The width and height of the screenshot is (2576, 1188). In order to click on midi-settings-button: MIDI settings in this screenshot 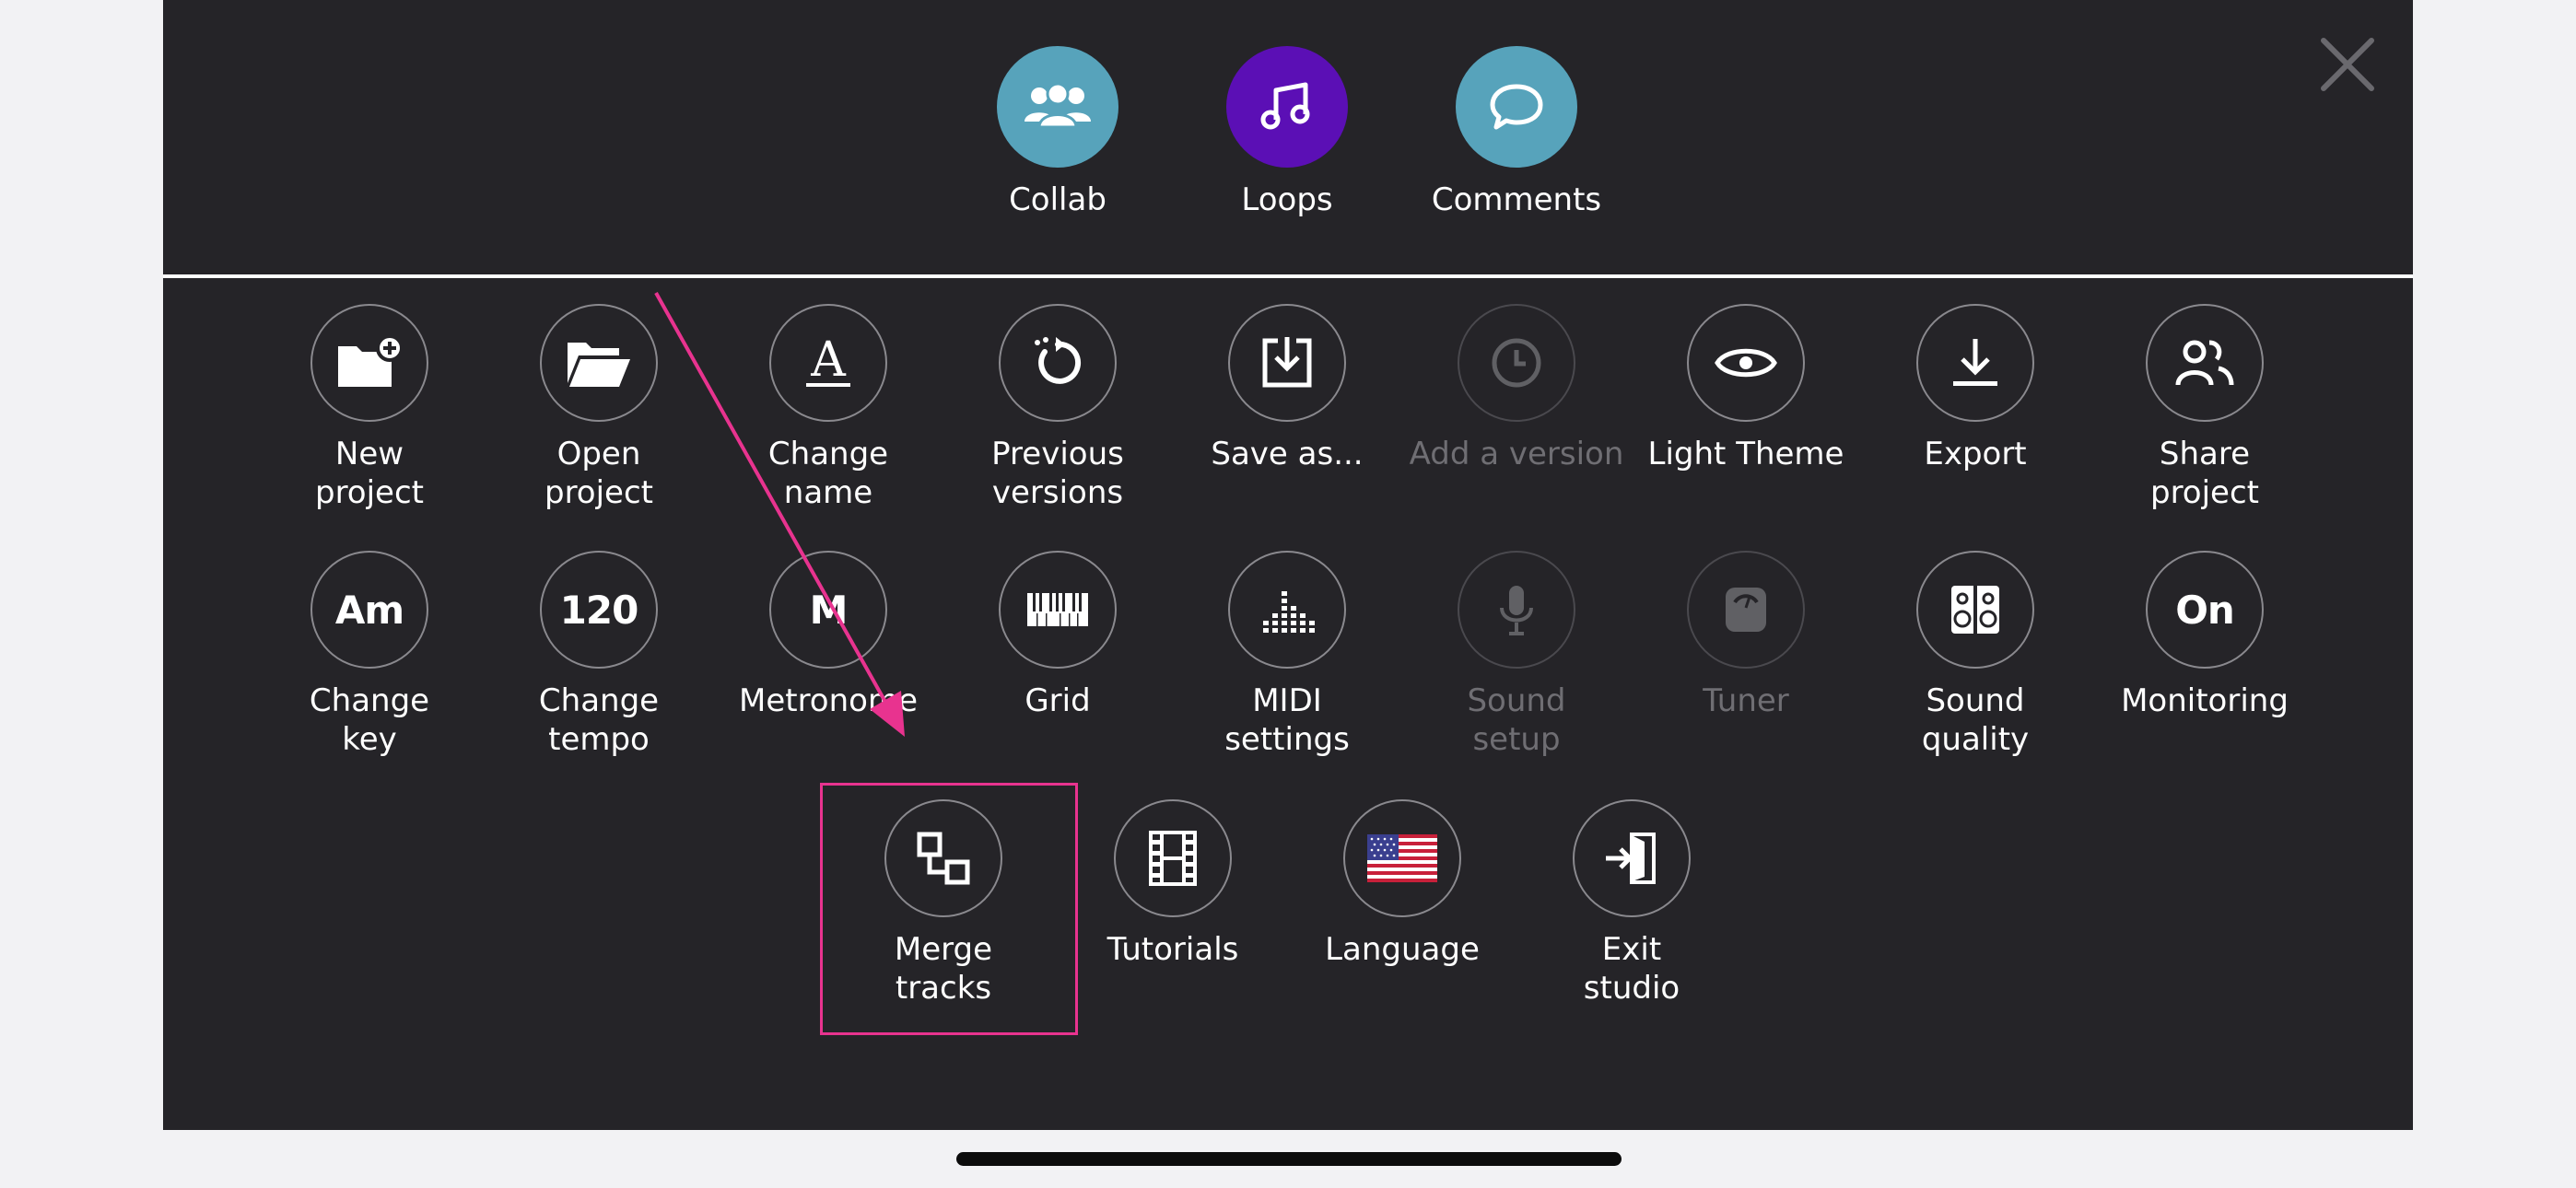, I will do `click(1287, 655)`.